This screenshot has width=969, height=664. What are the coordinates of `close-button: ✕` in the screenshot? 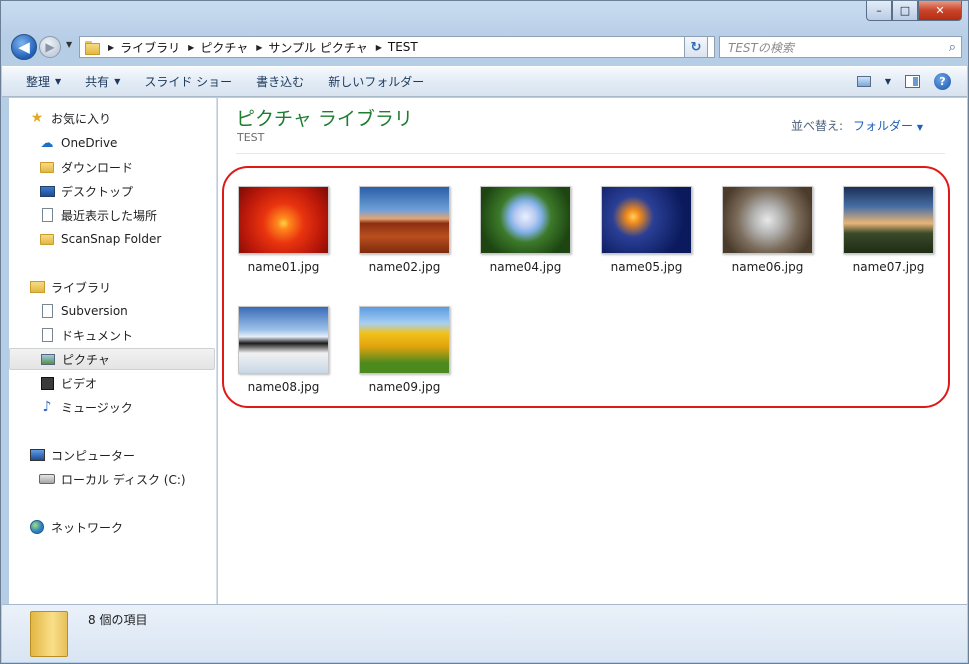 It's located at (940, 11).